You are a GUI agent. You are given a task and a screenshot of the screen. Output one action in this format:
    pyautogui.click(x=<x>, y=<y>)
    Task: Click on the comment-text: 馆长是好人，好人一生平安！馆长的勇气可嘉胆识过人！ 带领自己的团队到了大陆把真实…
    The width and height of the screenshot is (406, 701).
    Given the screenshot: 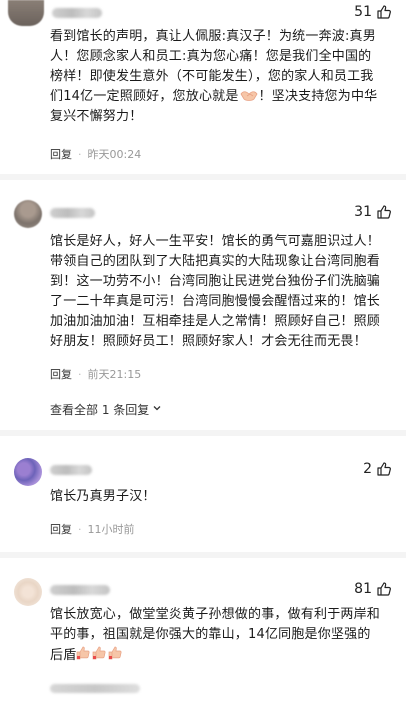 What is the action you would take?
    pyautogui.click(x=215, y=291)
    